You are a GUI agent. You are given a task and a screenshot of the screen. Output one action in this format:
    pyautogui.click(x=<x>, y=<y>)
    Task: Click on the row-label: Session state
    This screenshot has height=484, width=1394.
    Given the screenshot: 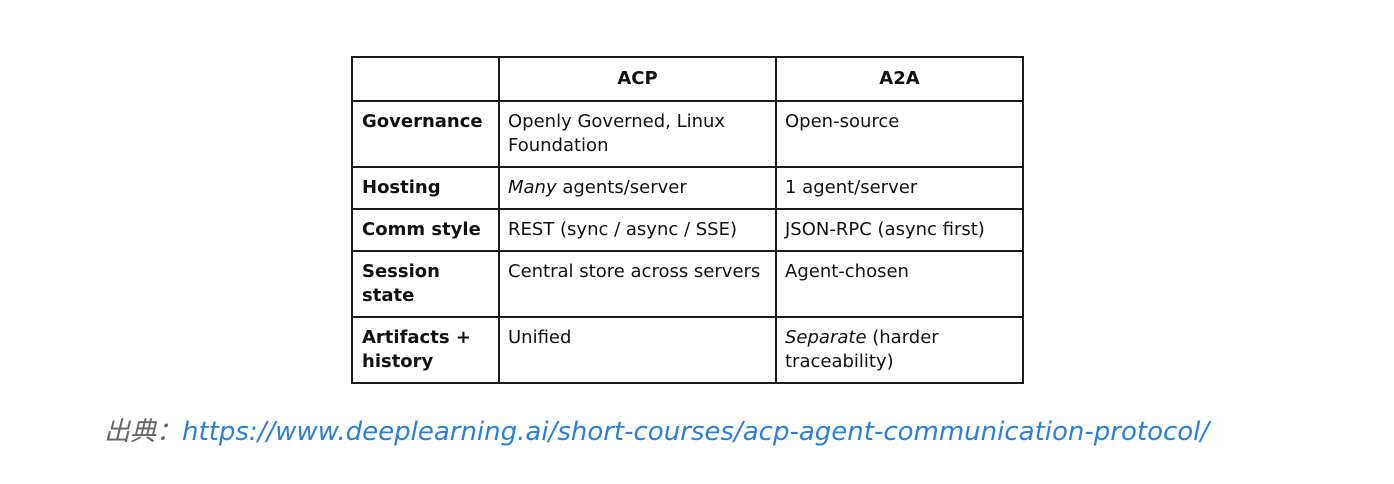 What is the action you would take?
    pyautogui.click(x=425, y=284)
    